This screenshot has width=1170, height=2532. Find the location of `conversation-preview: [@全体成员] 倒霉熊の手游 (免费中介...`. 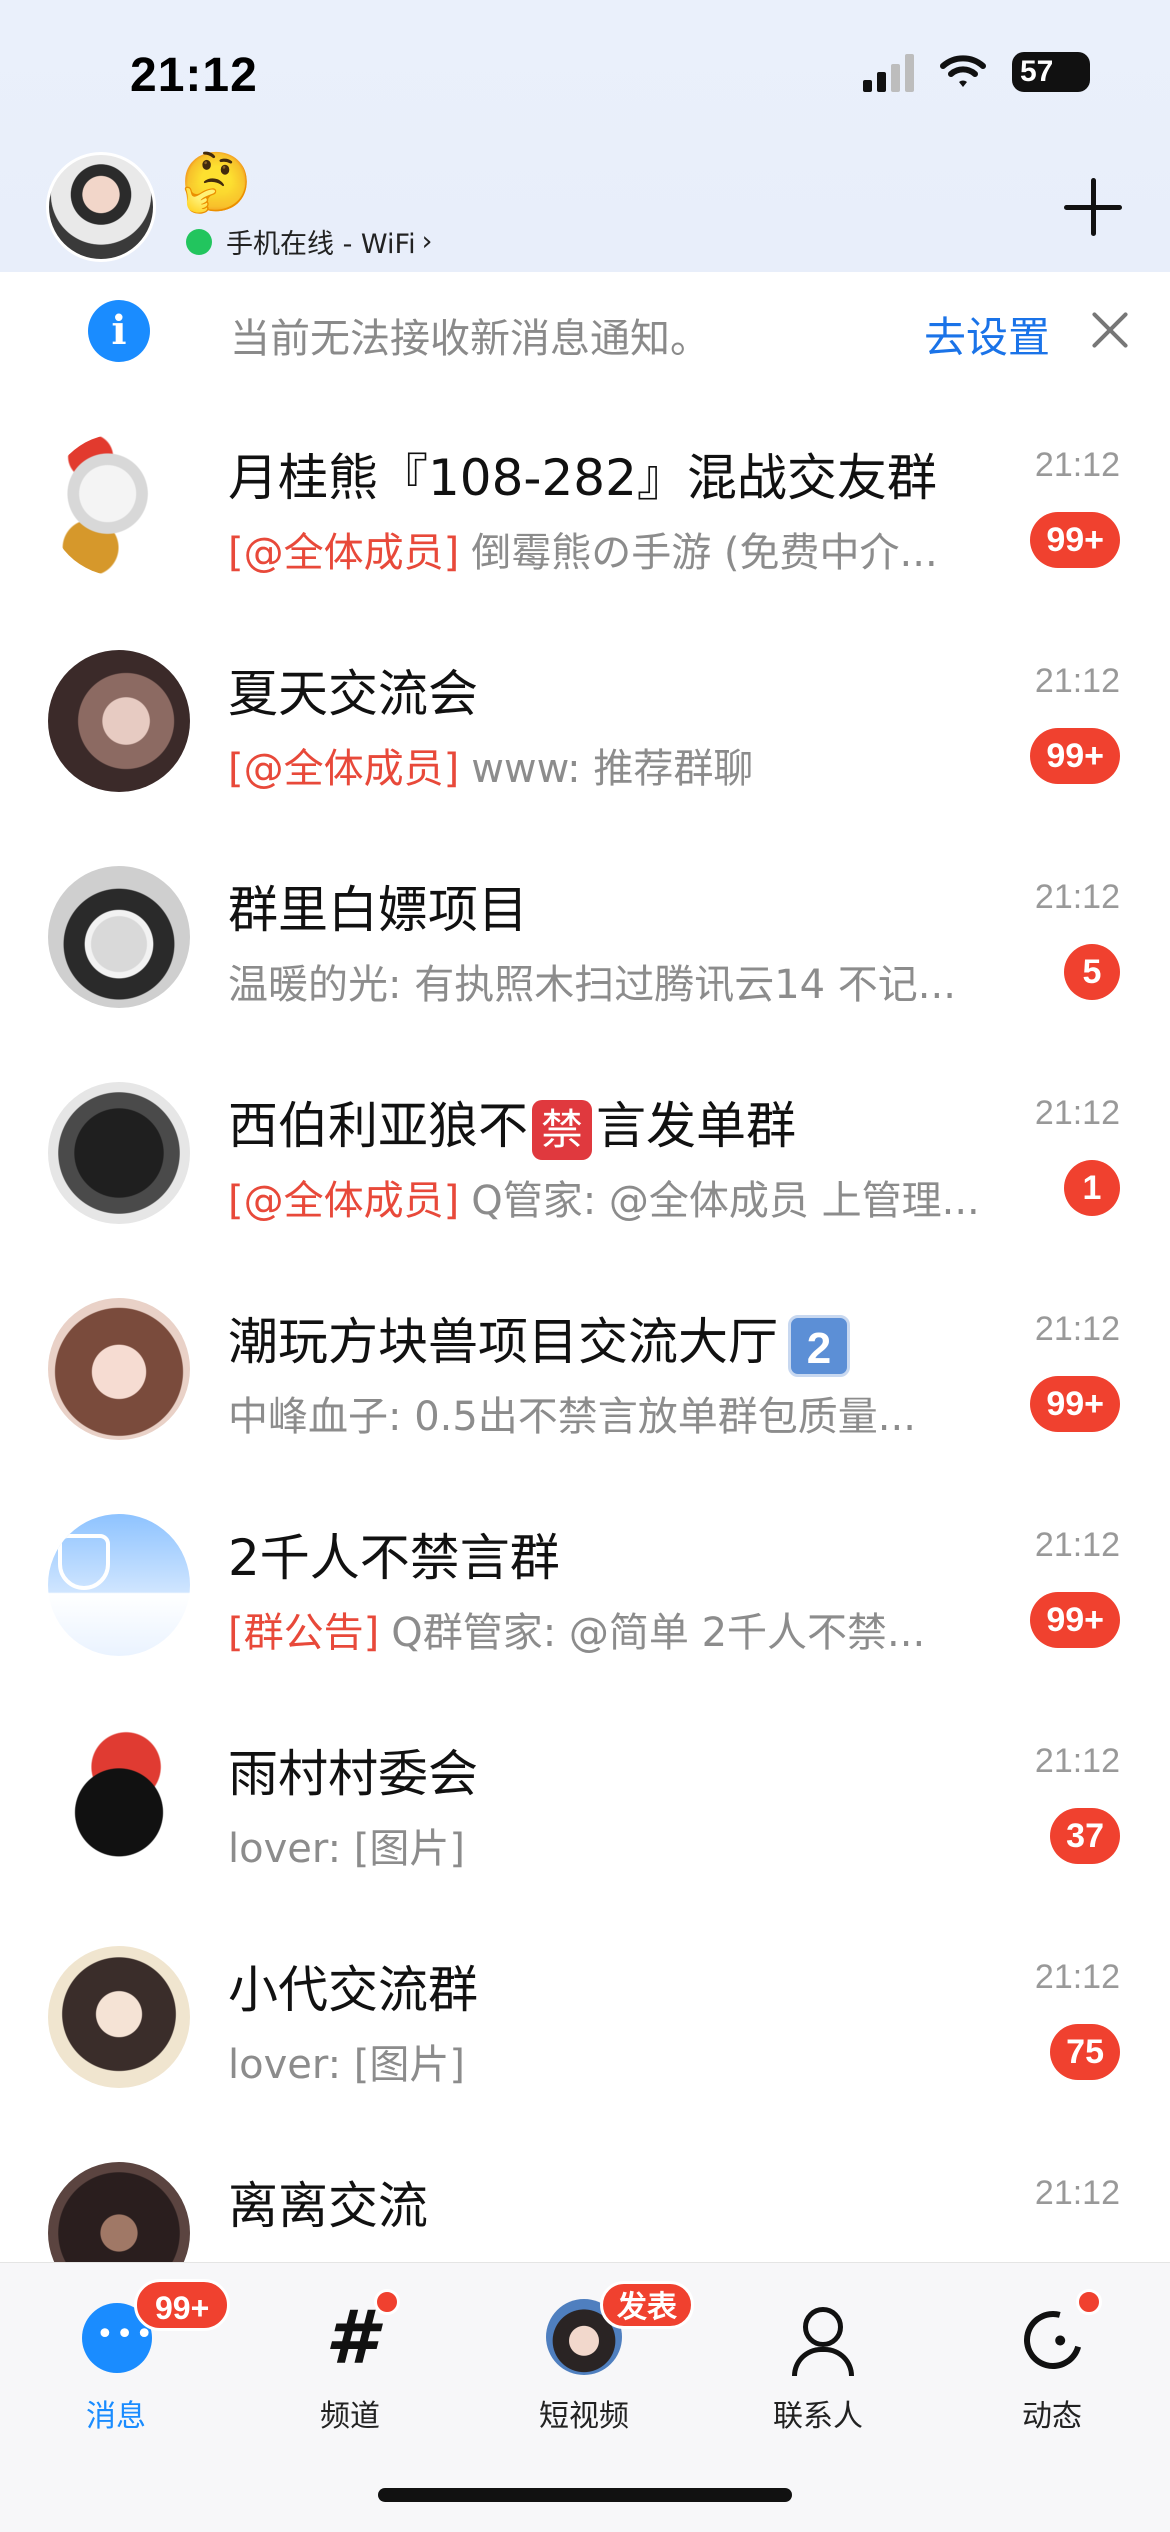

conversation-preview: [@全体成员] 倒霉熊の手游 (免费中介... is located at coordinates (583, 553).